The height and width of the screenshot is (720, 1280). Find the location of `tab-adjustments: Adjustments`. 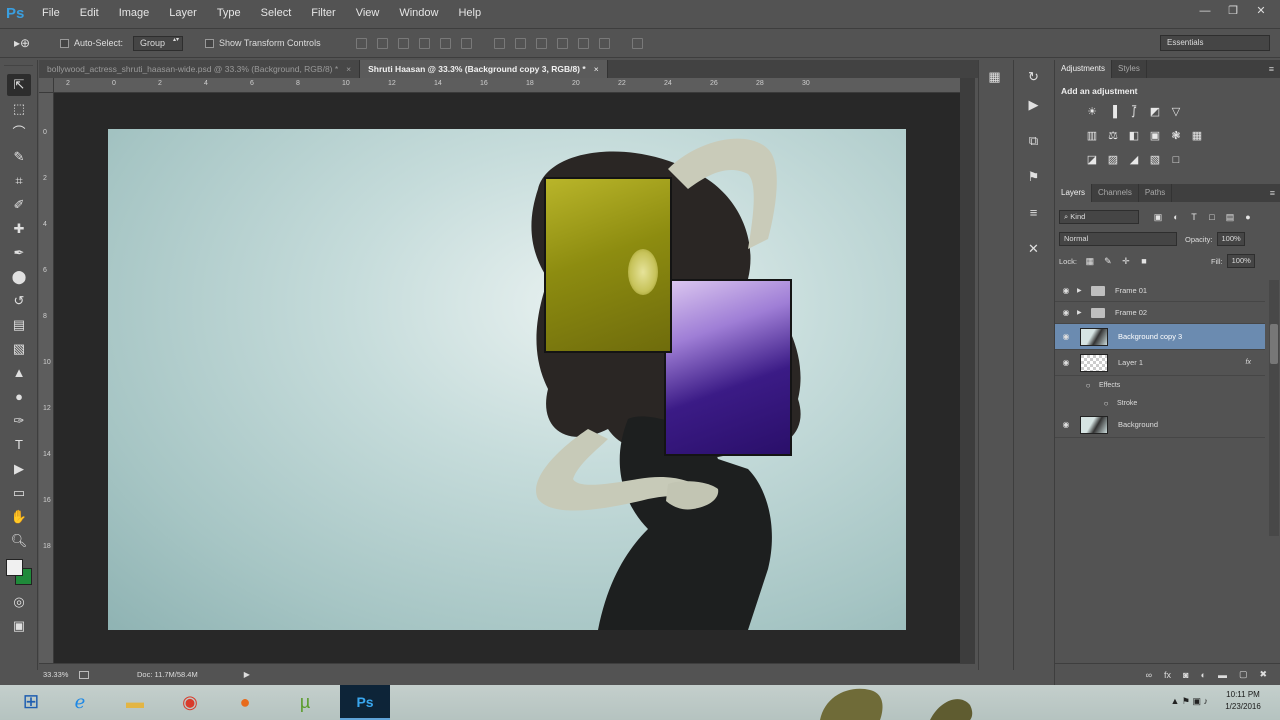

tab-adjustments: Adjustments is located at coordinates (1084, 69).